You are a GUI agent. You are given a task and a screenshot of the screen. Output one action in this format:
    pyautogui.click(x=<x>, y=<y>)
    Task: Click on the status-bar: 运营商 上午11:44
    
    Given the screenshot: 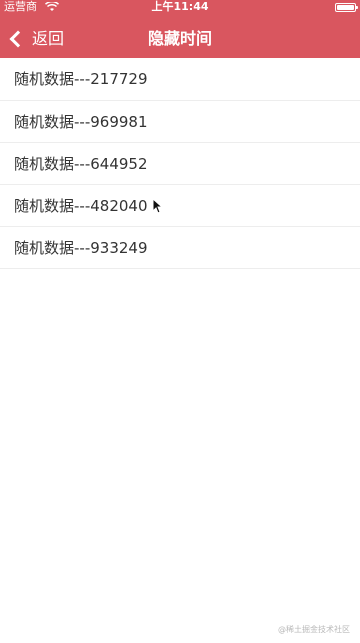 What is the action you would take?
    pyautogui.click(x=180, y=8)
    